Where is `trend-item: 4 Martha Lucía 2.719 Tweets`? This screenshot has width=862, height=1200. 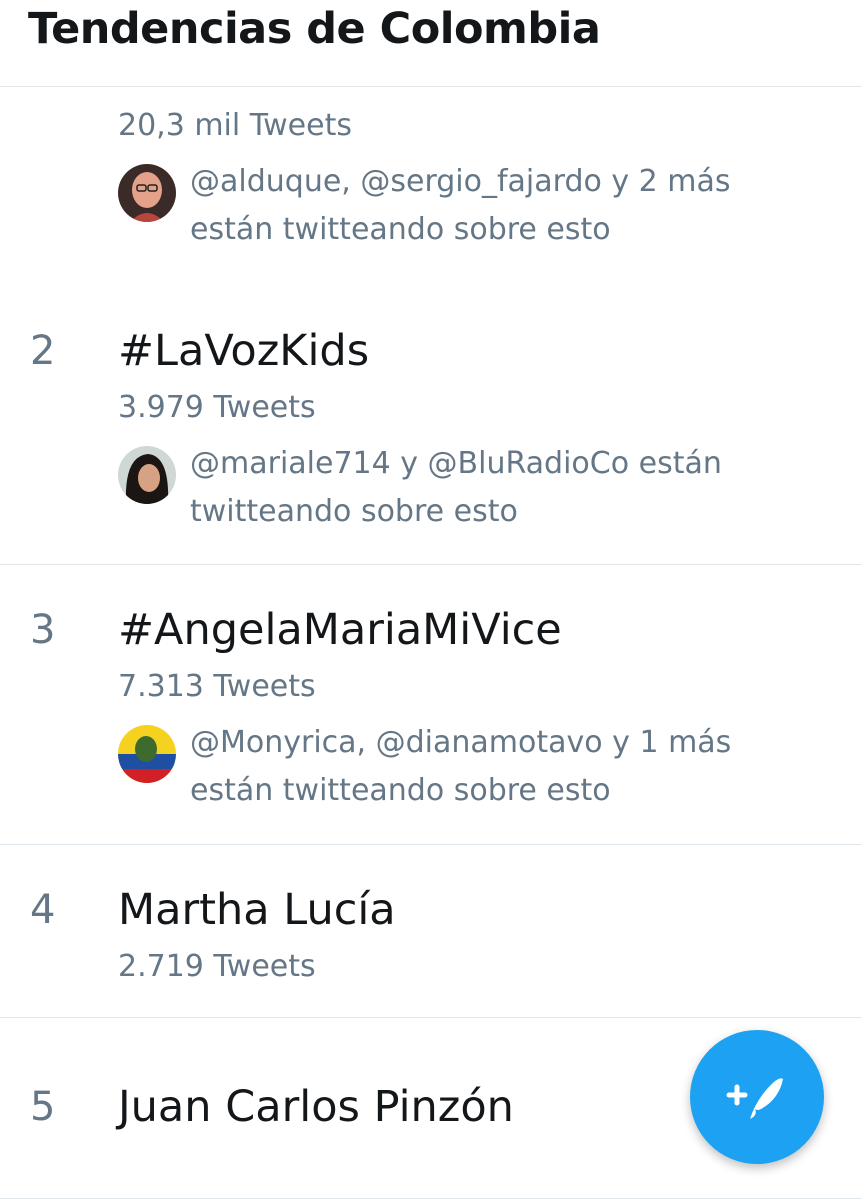 trend-item: 4 Martha Lucía 2.719 Tweets is located at coordinates (431, 931).